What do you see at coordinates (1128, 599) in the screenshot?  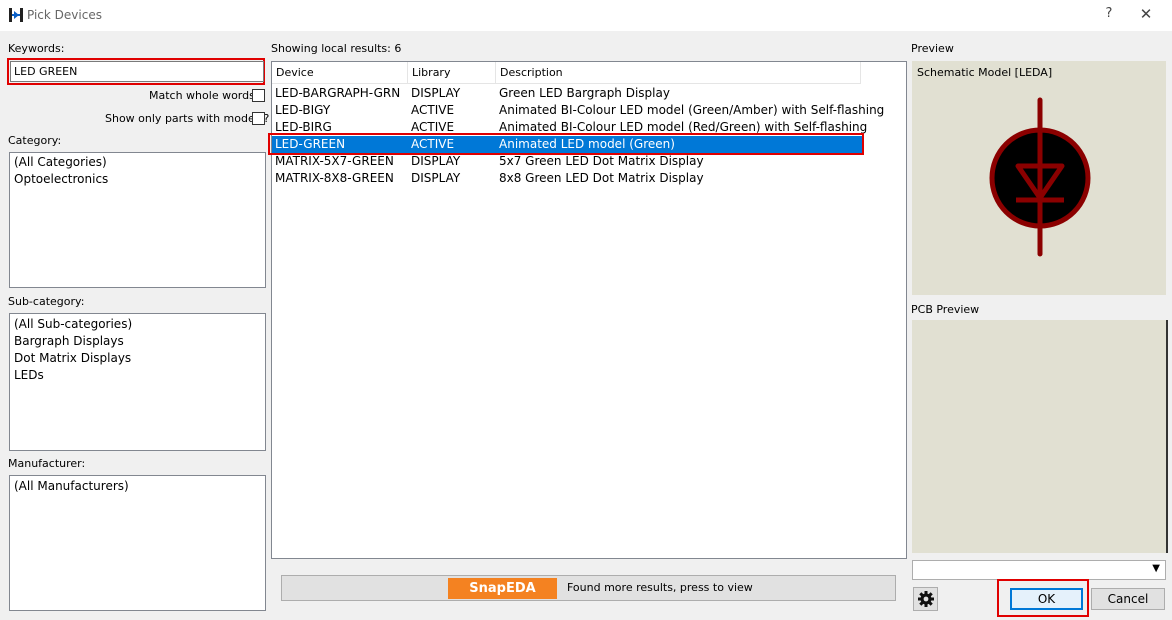 I see `cancel-button: Cancel` at bounding box center [1128, 599].